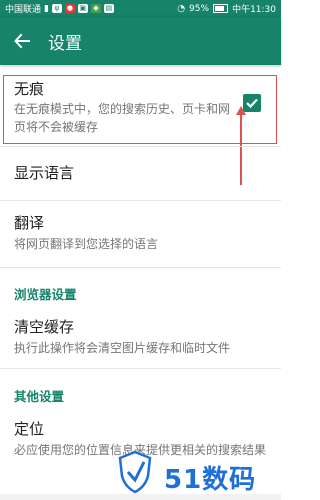  I want to click on carrier-label: 中国联通, so click(23, 10).